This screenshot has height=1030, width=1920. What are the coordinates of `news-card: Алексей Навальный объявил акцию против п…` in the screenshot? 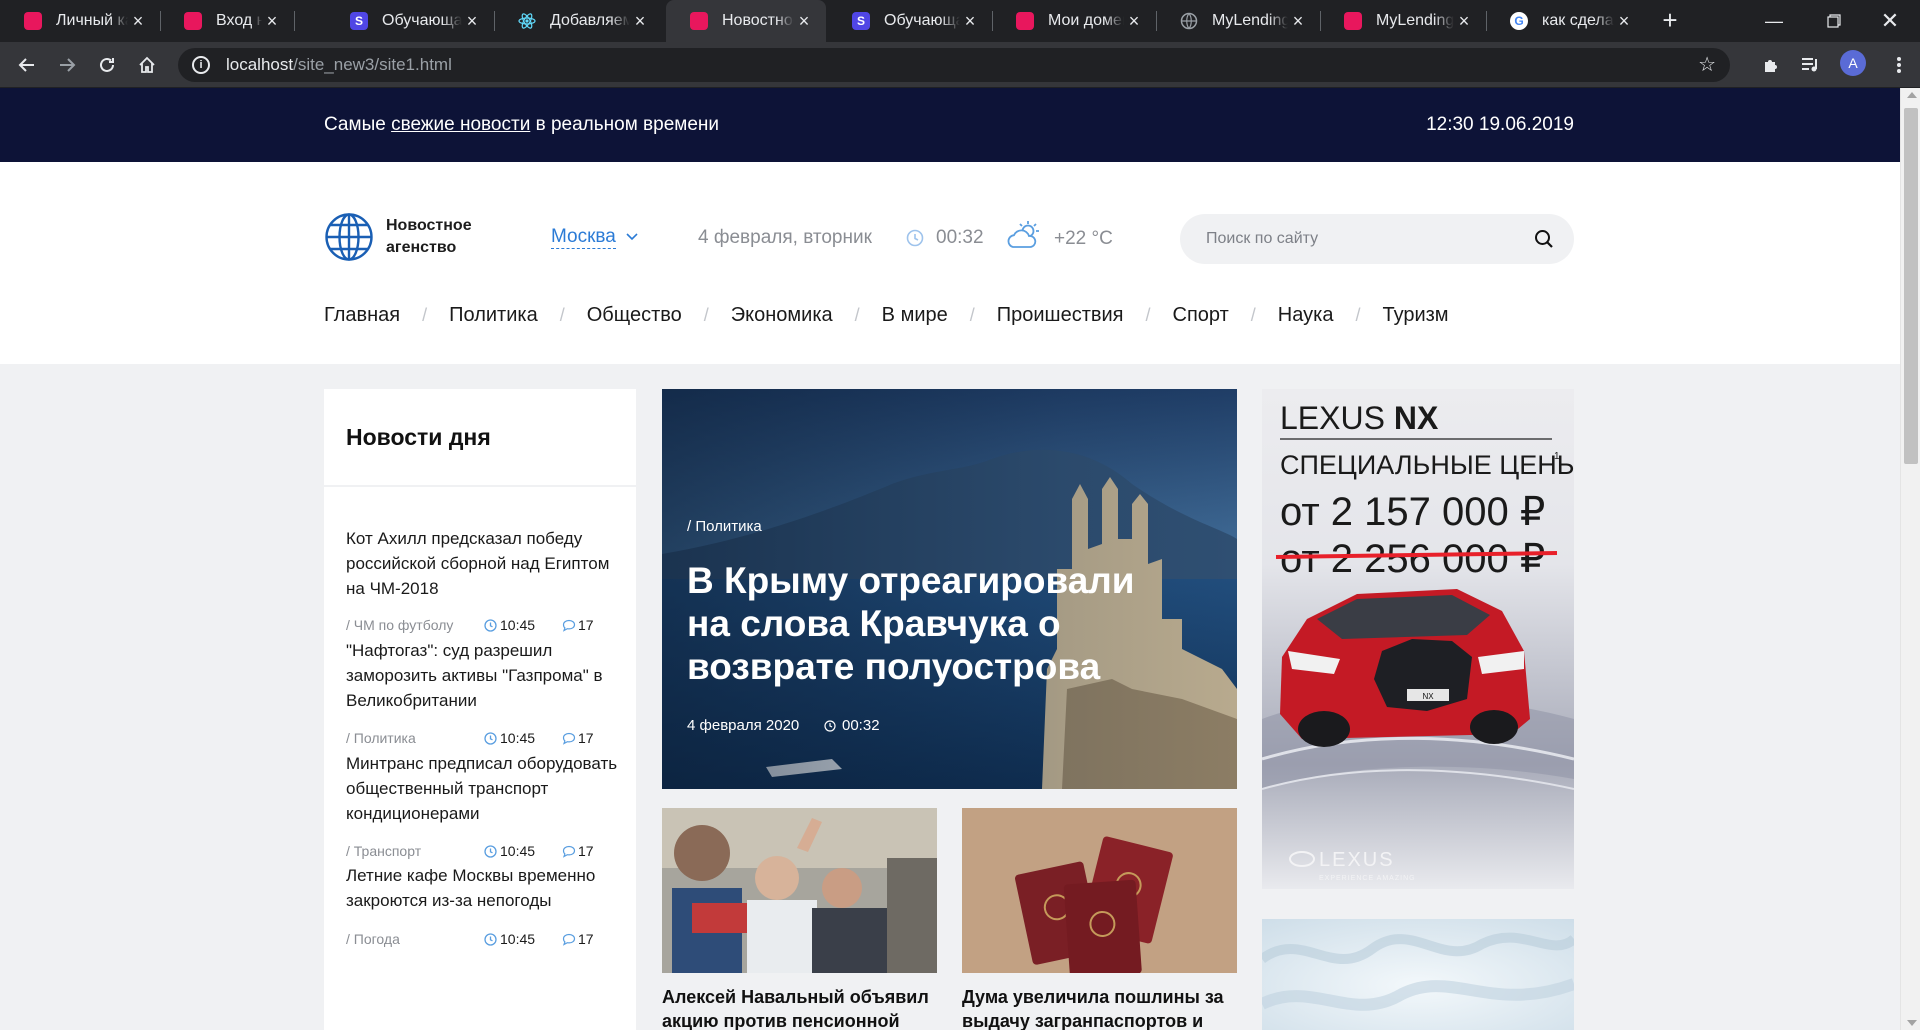 It's located at (799, 919).